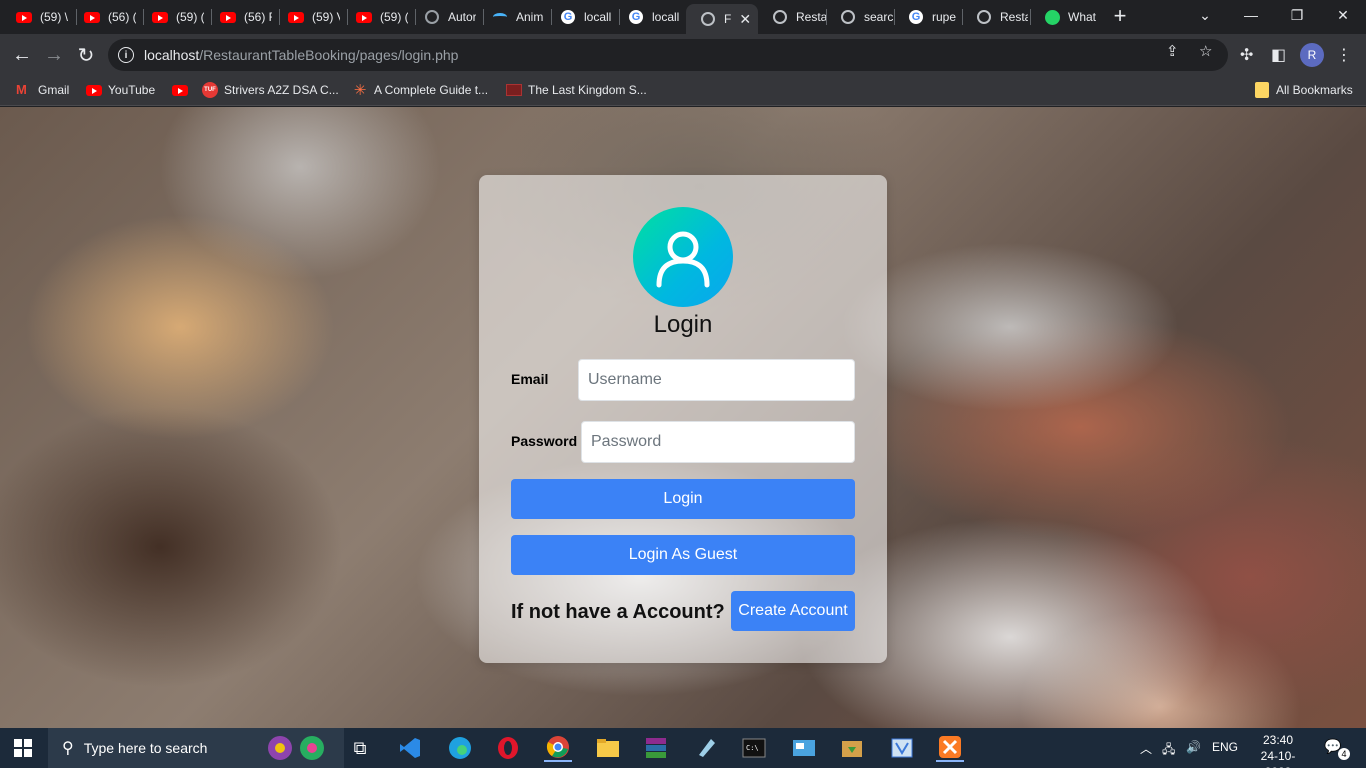 This screenshot has width=1366, height=768. What do you see at coordinates (683, 499) in the screenshot?
I see `login-button: Login` at bounding box center [683, 499].